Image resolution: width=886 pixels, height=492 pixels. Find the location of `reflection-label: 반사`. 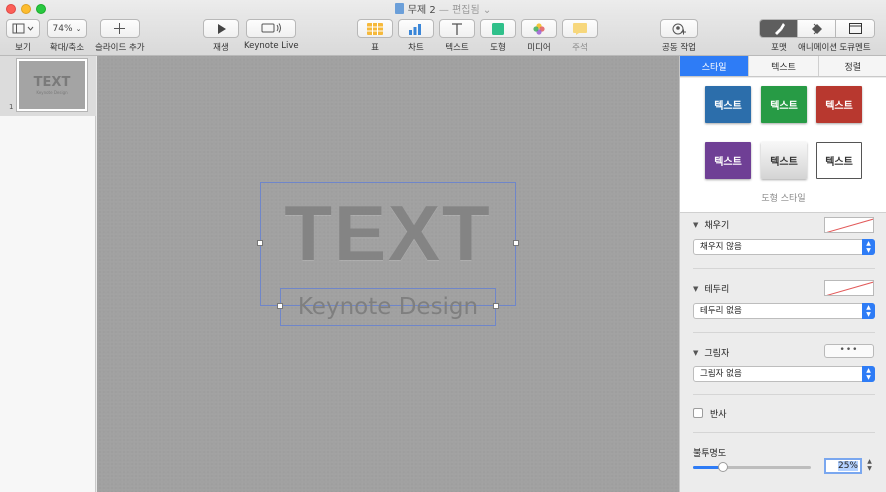

reflection-label: 반사 is located at coordinates (718, 415).